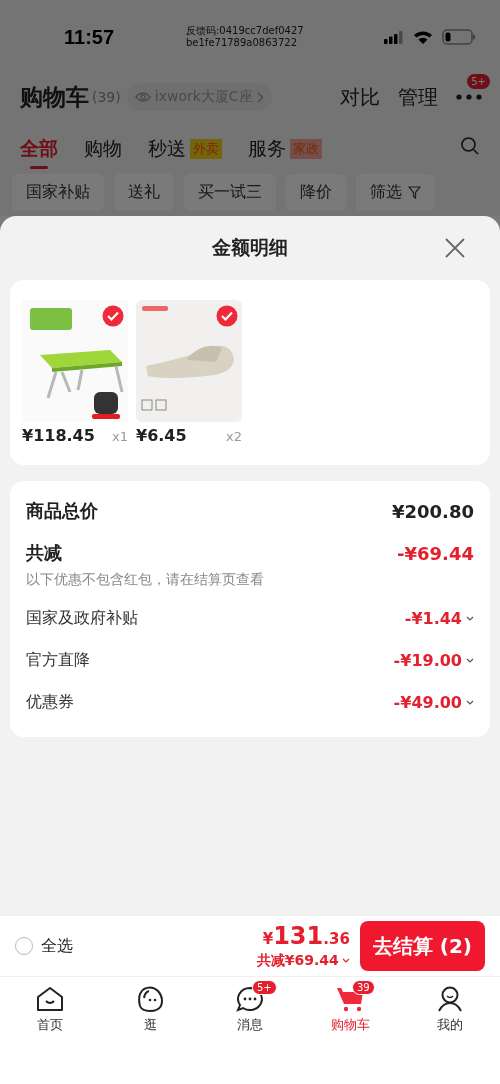 The height and width of the screenshot is (1084, 500). What do you see at coordinates (245, 31) in the screenshot?
I see `feedback-code: 反馈码:0419cc7def0427` at bounding box center [245, 31].